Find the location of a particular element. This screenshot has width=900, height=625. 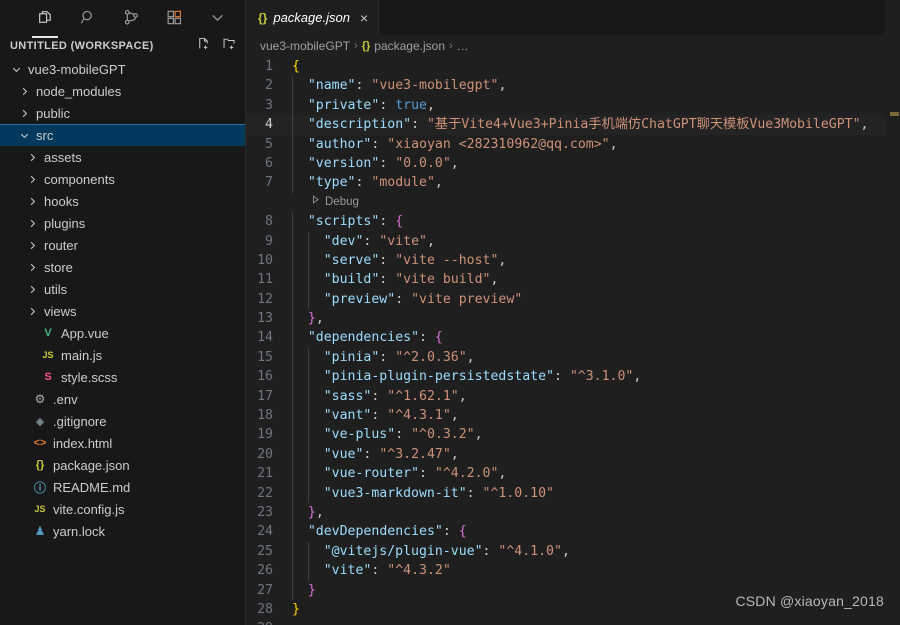

tree-item-src: src is located at coordinates (122, 135).